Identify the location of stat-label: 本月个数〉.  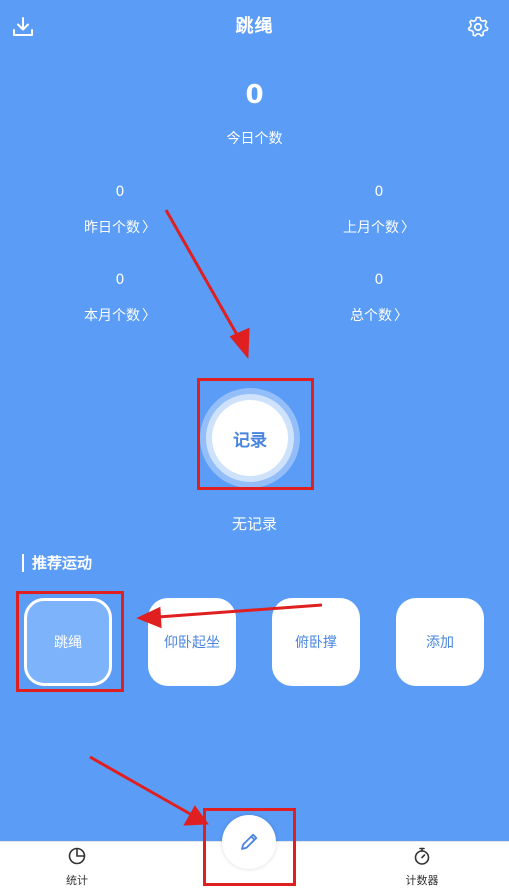
(120, 315).